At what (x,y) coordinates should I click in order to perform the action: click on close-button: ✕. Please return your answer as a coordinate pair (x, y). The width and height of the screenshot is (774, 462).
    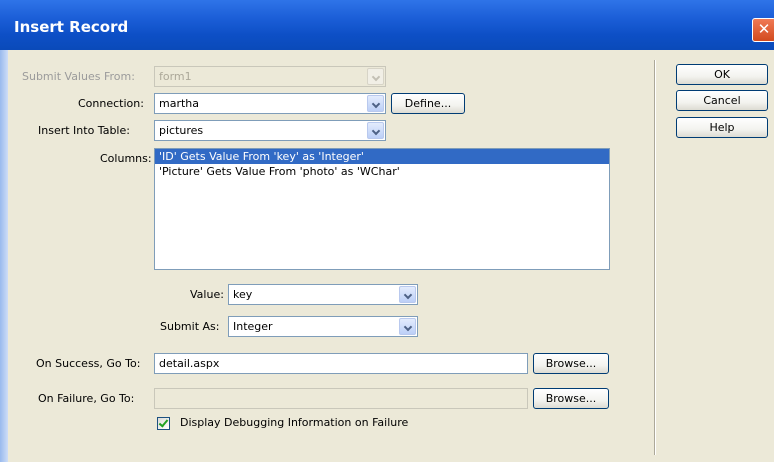
    Looking at the image, I should click on (763, 30).